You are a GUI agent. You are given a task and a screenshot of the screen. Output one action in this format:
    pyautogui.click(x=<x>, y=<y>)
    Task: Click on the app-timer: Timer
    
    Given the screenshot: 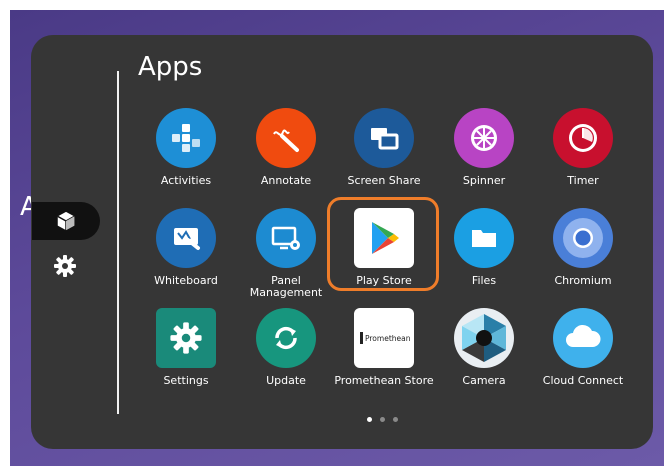 What is the action you would take?
    pyautogui.click(x=583, y=147)
    